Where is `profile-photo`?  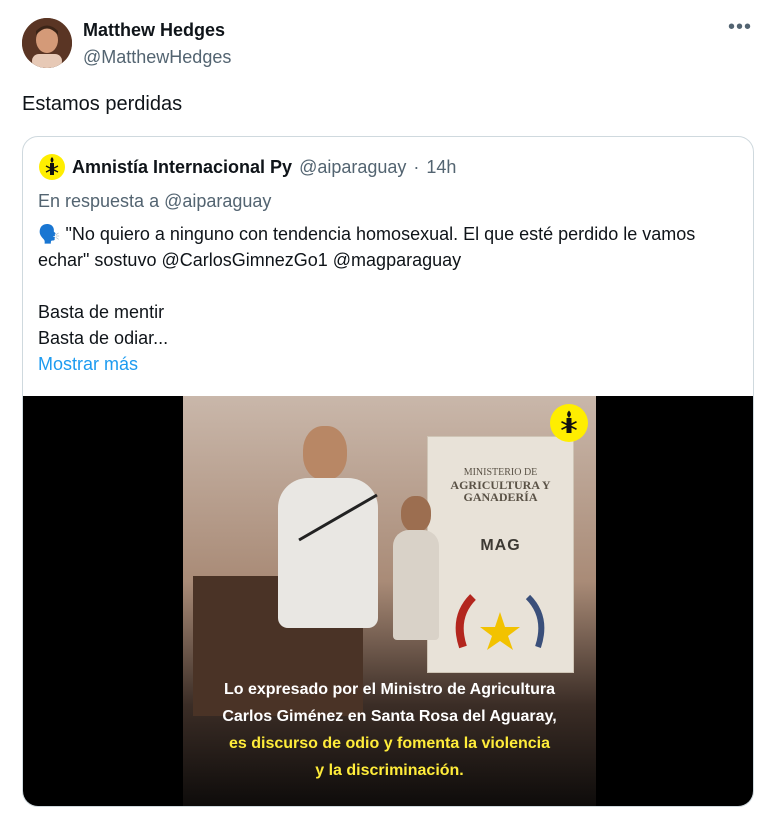
profile-photo is located at coordinates (47, 43).